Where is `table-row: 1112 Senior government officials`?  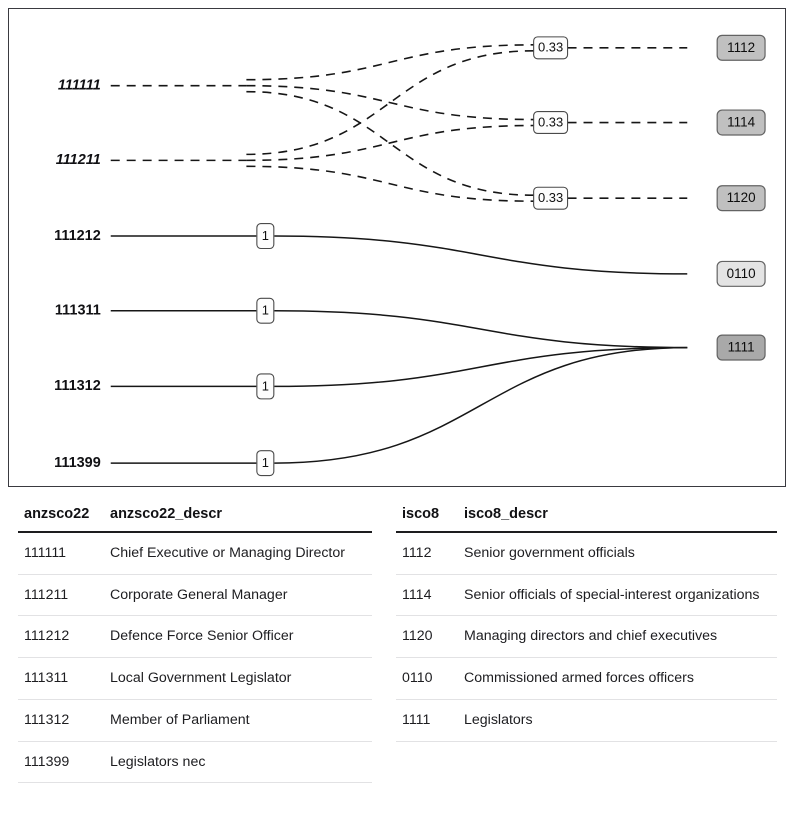
table-row: 1112 Senior government officials is located at coordinates (586, 553).